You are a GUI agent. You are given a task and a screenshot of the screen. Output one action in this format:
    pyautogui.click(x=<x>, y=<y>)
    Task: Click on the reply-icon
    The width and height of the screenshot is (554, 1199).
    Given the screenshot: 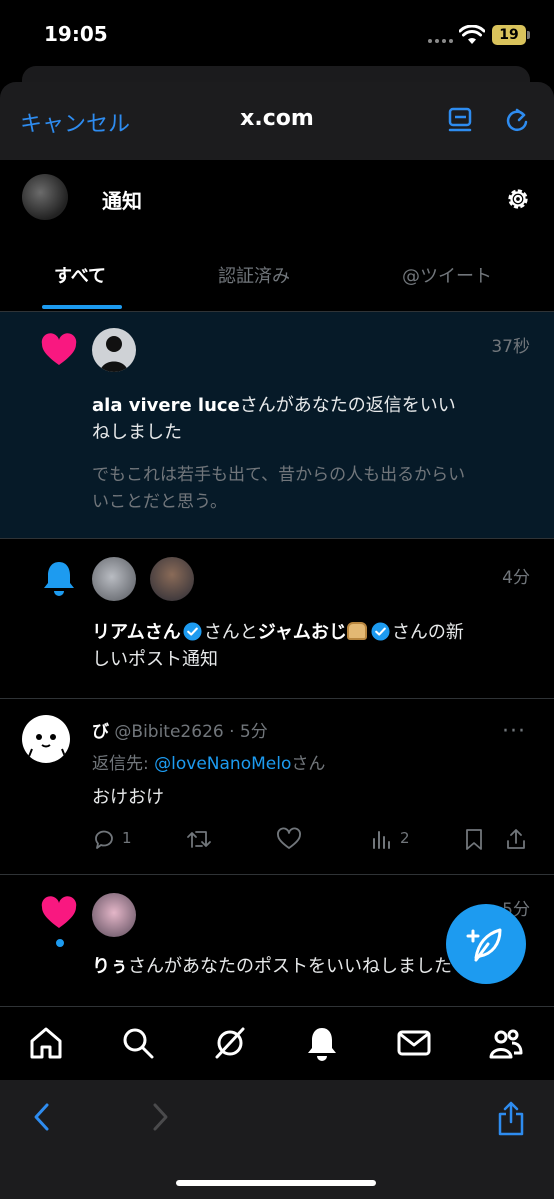 What is the action you would take?
    pyautogui.click(x=104, y=839)
    